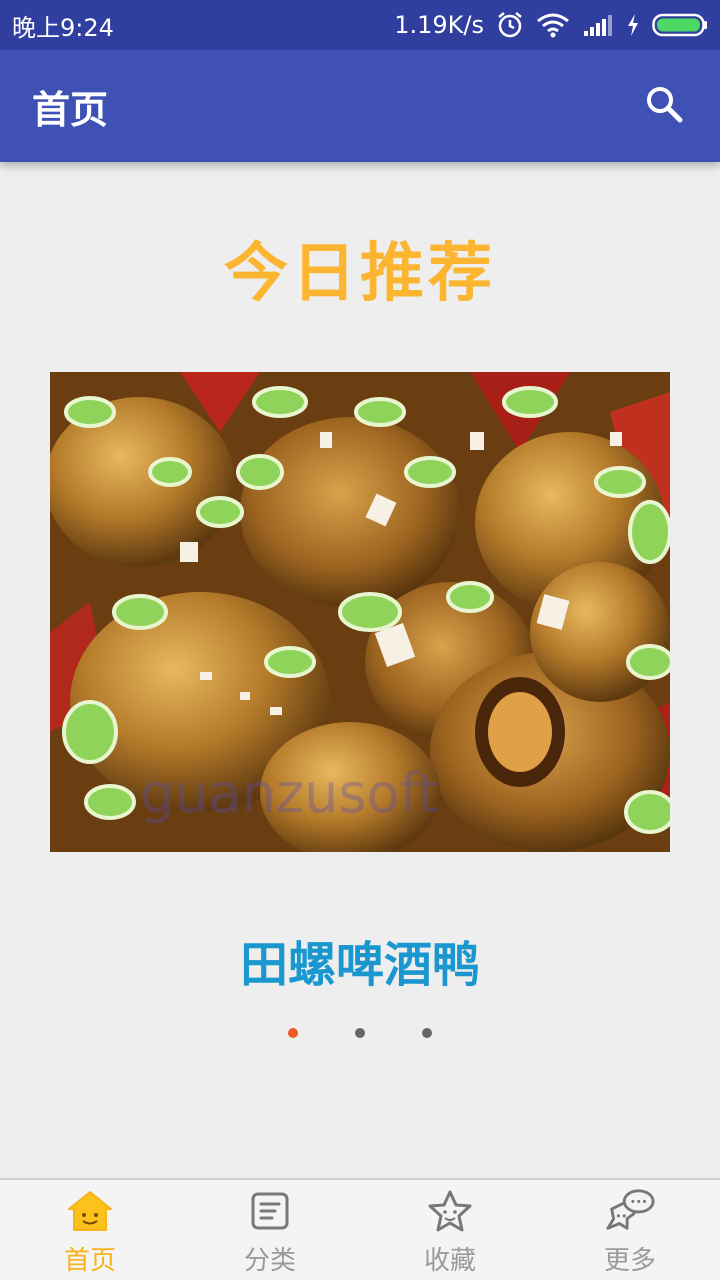 The height and width of the screenshot is (1280, 720). I want to click on nav-item-home: 首页, so click(90, 1230).